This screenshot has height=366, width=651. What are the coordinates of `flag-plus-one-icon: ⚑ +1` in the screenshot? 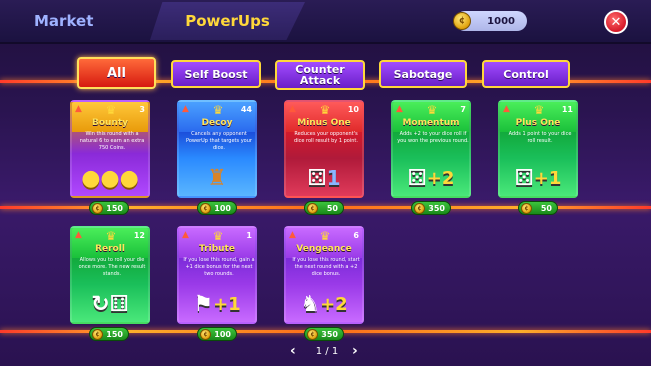 It's located at (217, 304).